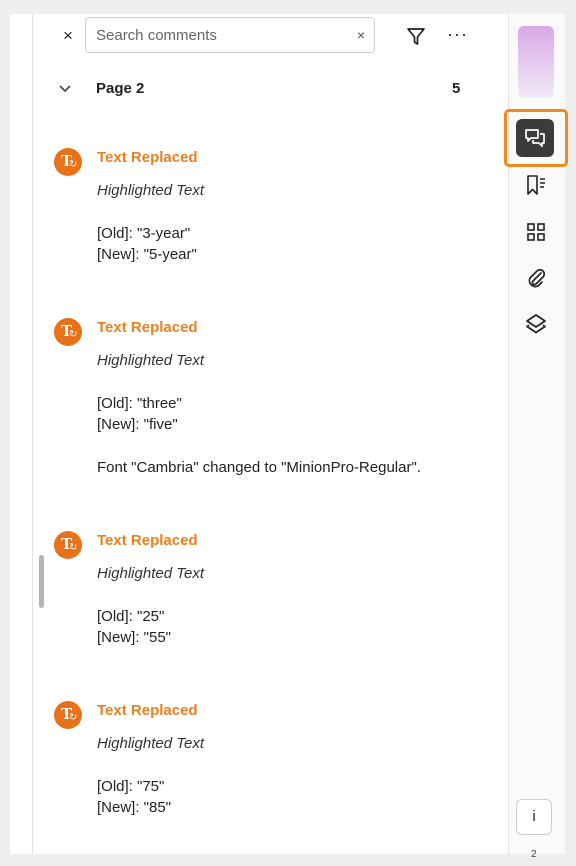 The image size is (576, 866). I want to click on comment-new-text: [New]: "five", so click(137, 424).